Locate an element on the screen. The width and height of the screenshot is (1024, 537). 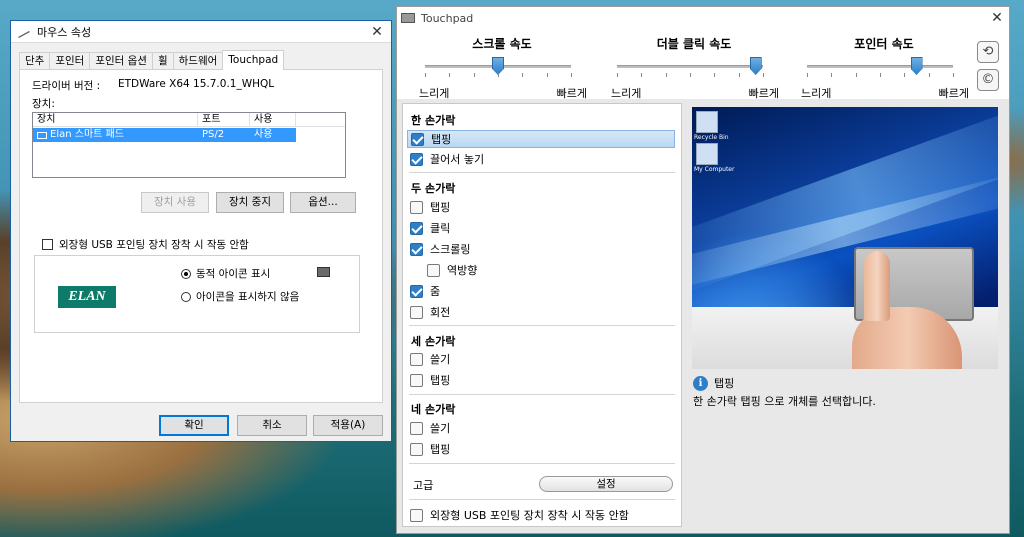
scrolling-label: 스크롤링 is located at coordinates (450, 249).